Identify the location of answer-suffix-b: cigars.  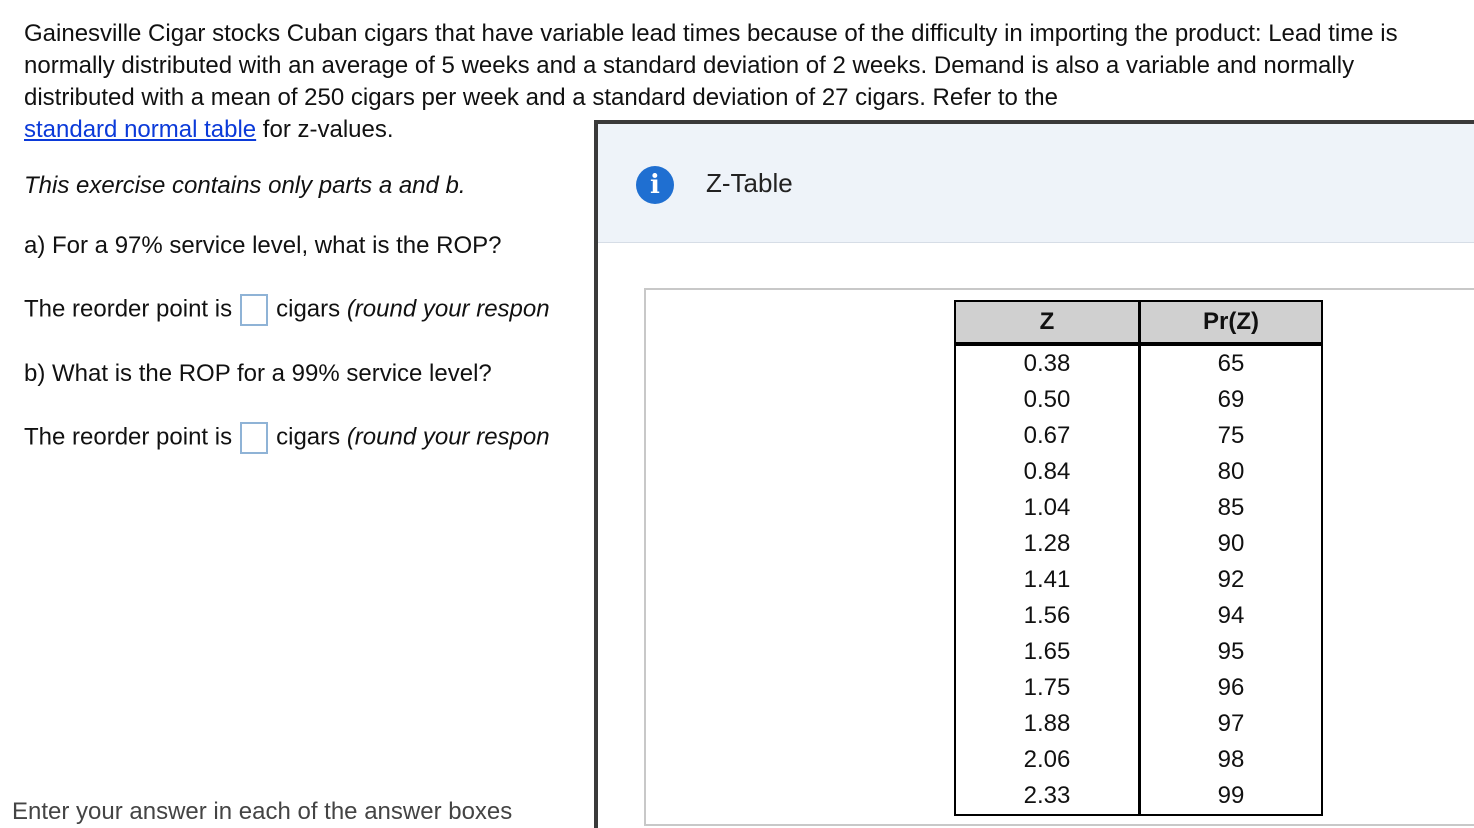
(308, 437).